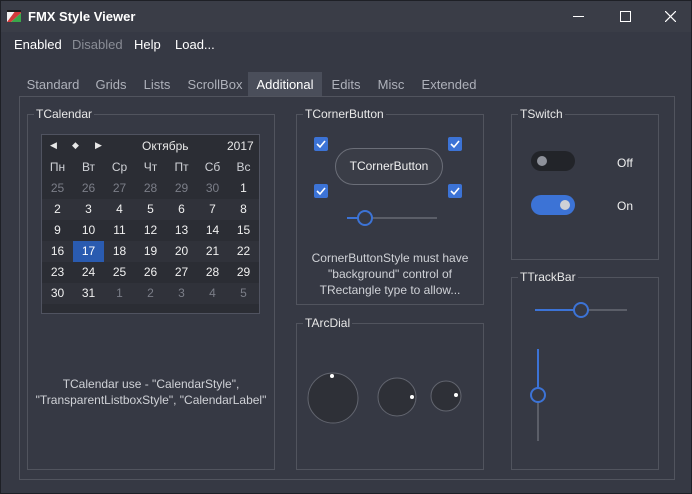 The width and height of the screenshot is (692, 494). What do you see at coordinates (456, 395) in the screenshot?
I see `dial-indicator` at bounding box center [456, 395].